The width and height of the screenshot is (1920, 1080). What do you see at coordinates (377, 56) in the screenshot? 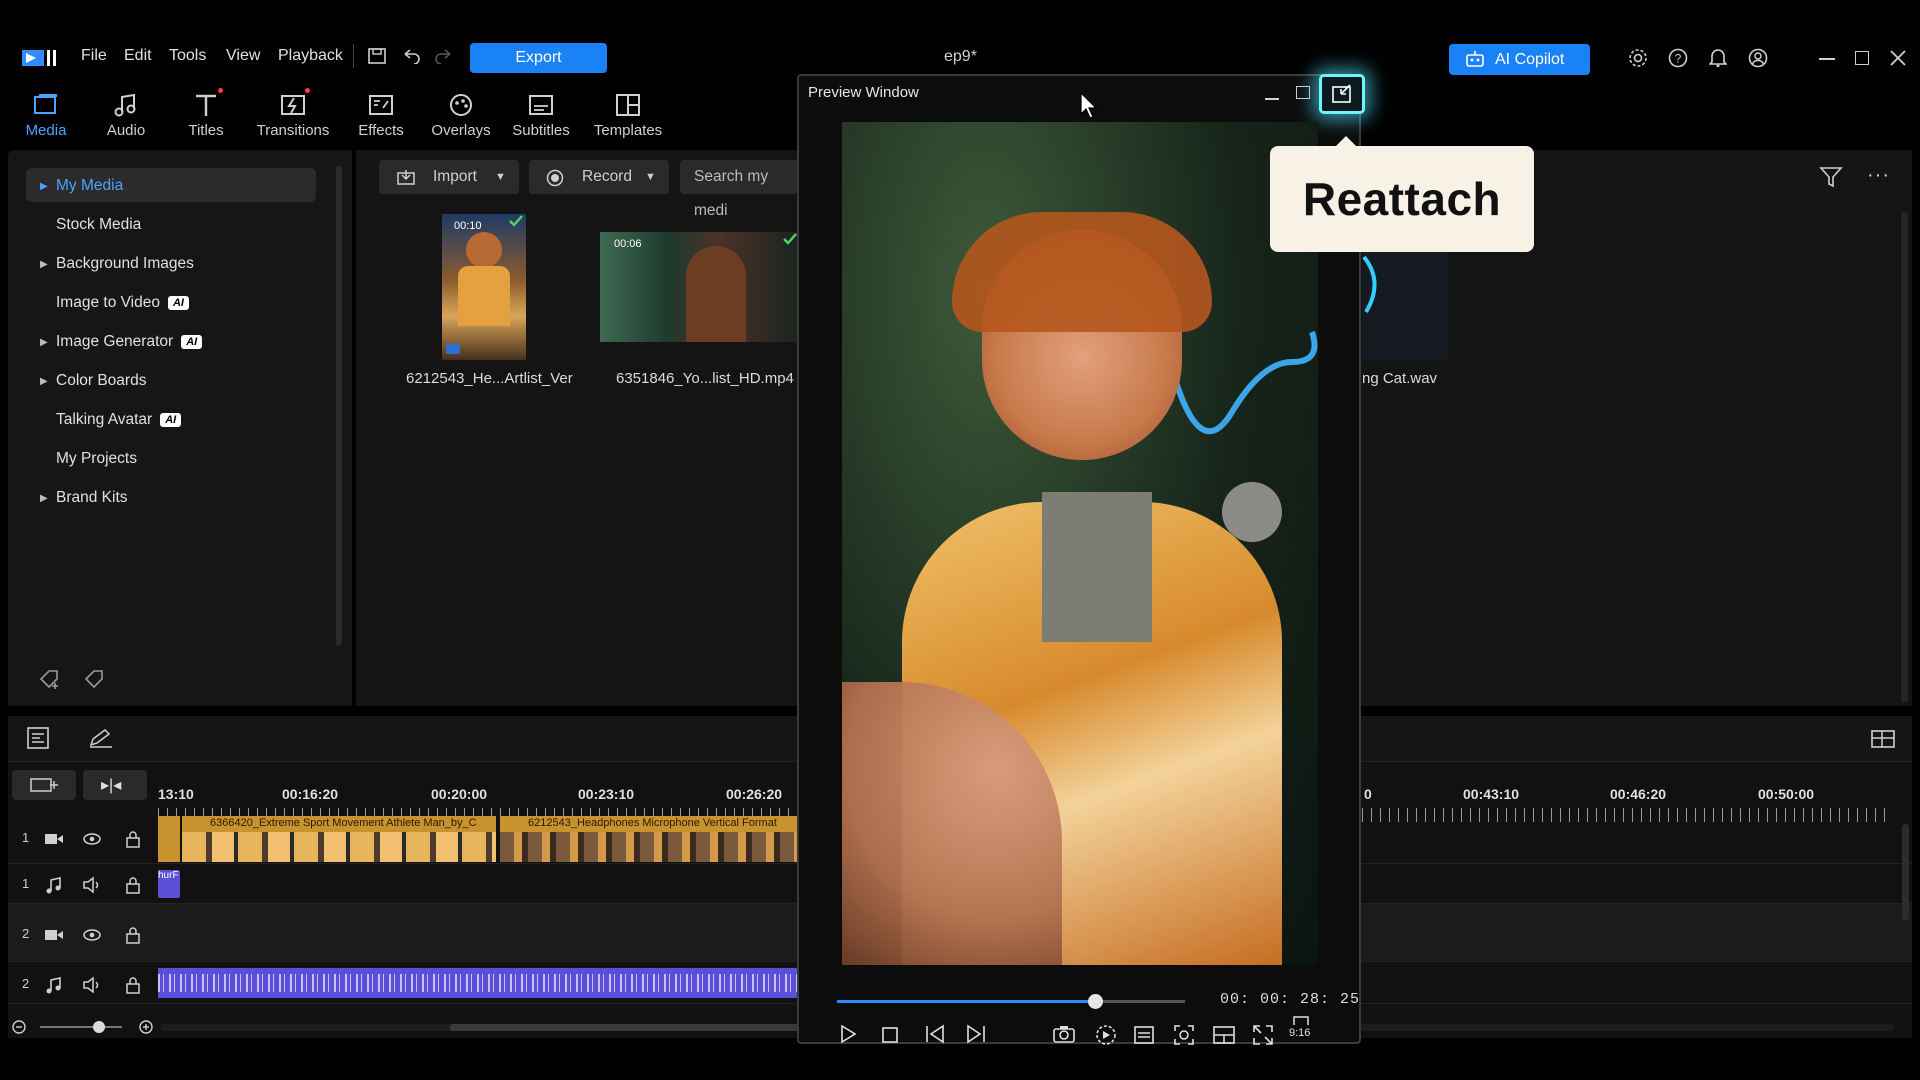
I see `save-icon` at bounding box center [377, 56].